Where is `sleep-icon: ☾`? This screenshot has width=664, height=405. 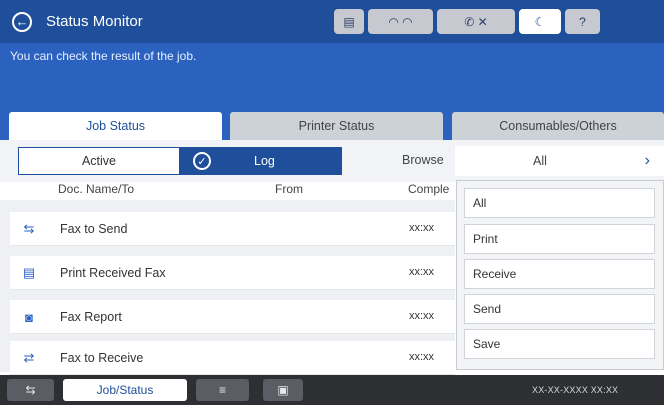 sleep-icon: ☾ is located at coordinates (540, 21).